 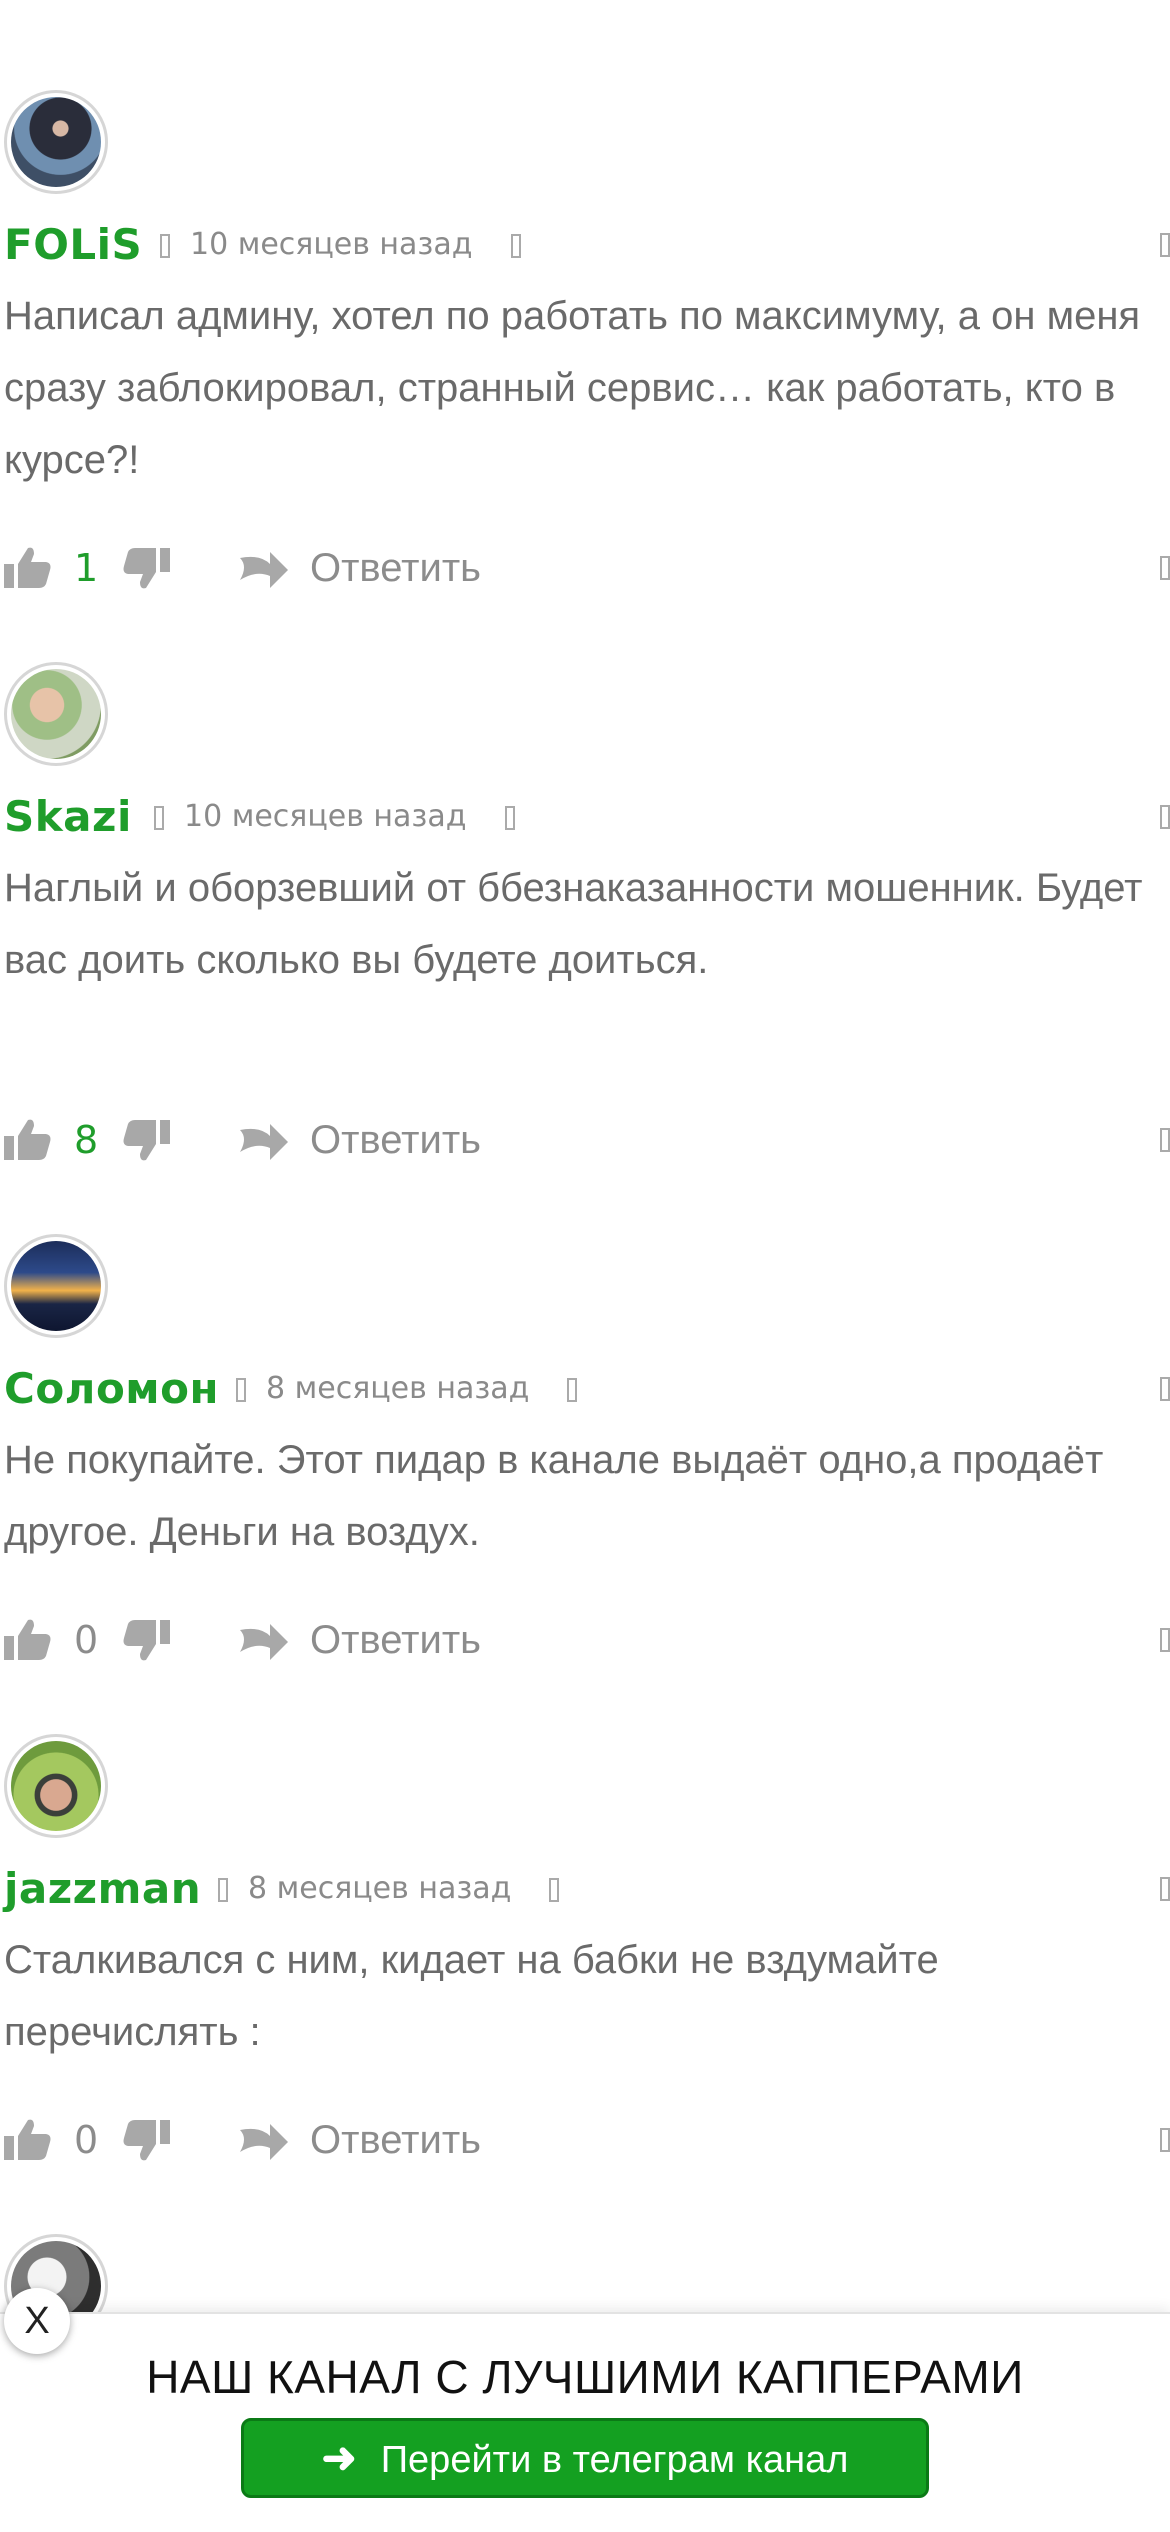 I want to click on comment-author: Соломон, so click(x=111, y=1389).